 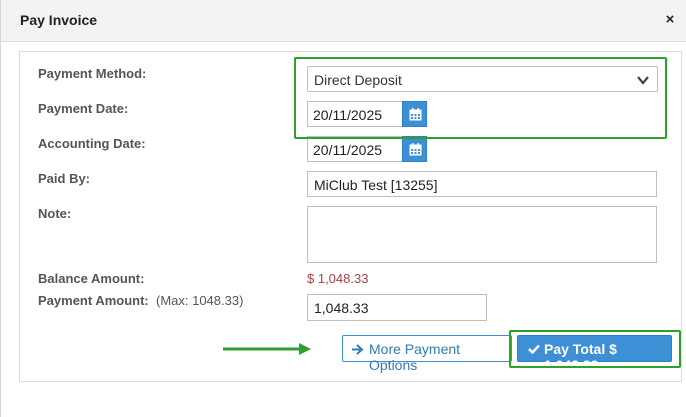 What do you see at coordinates (580, 357) in the screenshot?
I see `pay-total-label: Pay Total $ 1,048.33` at bounding box center [580, 357].